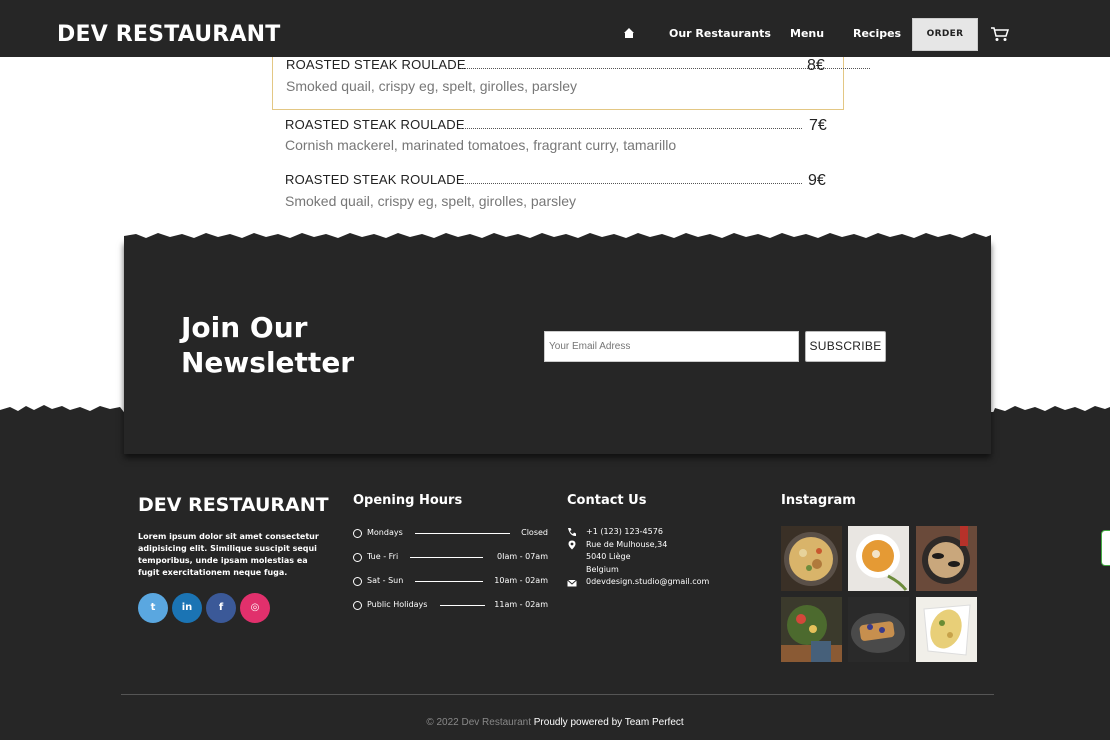  I want to click on nav-link-menu: Menu, so click(807, 33).